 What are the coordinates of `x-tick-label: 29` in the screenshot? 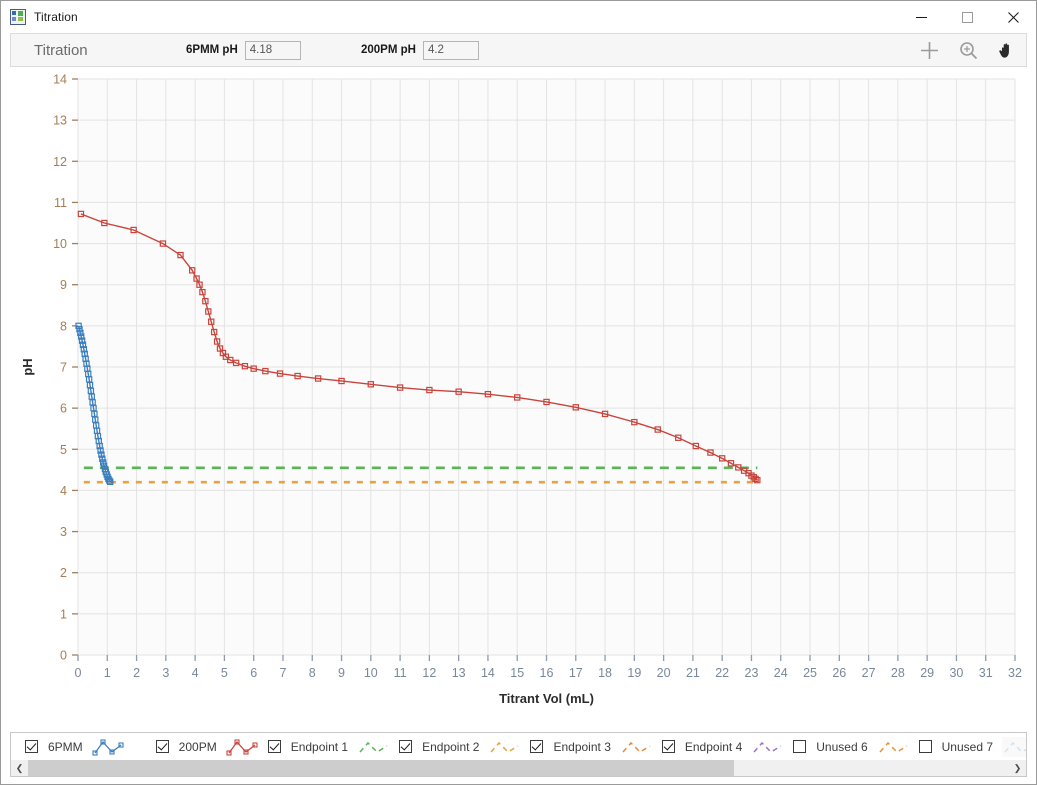 It's located at (927, 673).